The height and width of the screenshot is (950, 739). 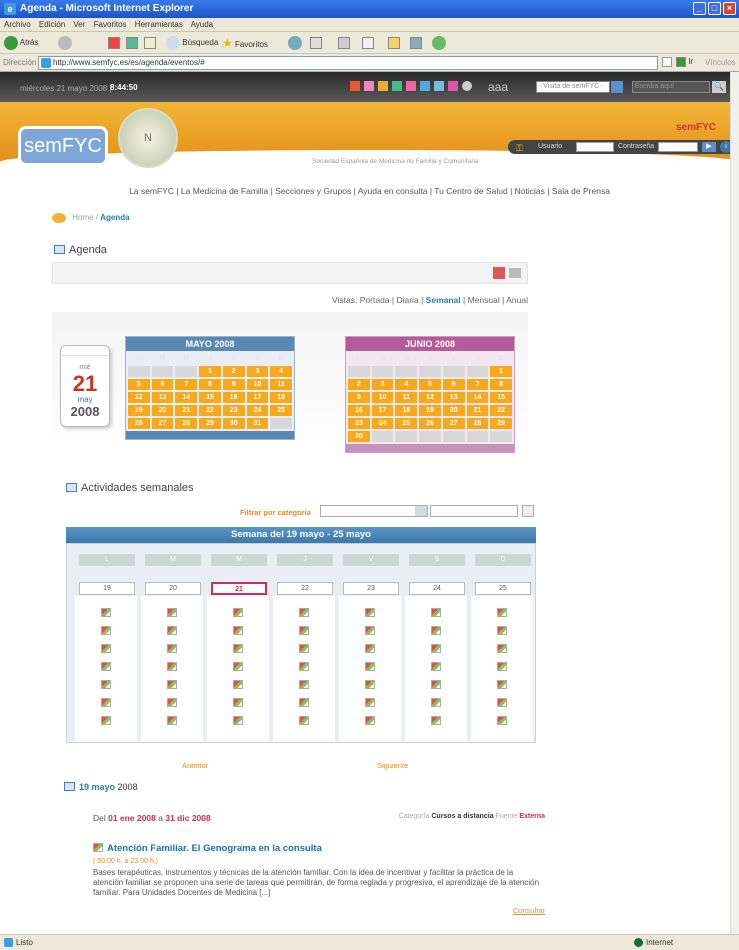 What do you see at coordinates (382, 384) in the screenshot?
I see `june-day: 3` at bounding box center [382, 384].